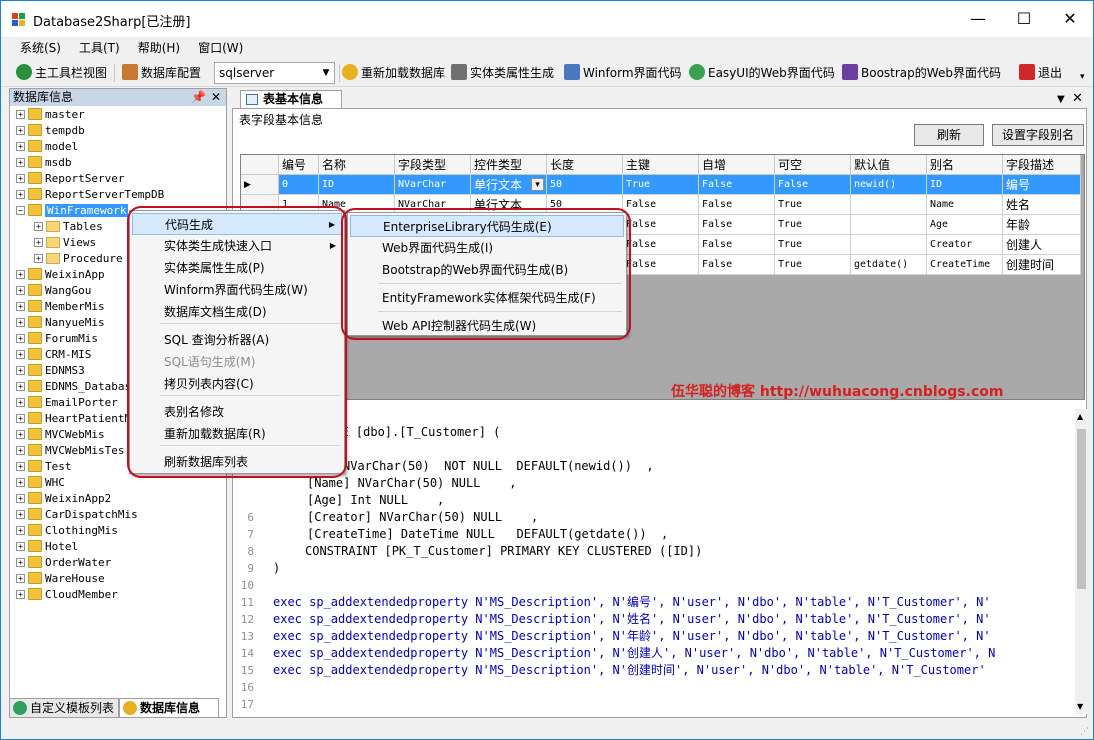  I want to click on tree-node-db: + Hotel, so click(47, 547).